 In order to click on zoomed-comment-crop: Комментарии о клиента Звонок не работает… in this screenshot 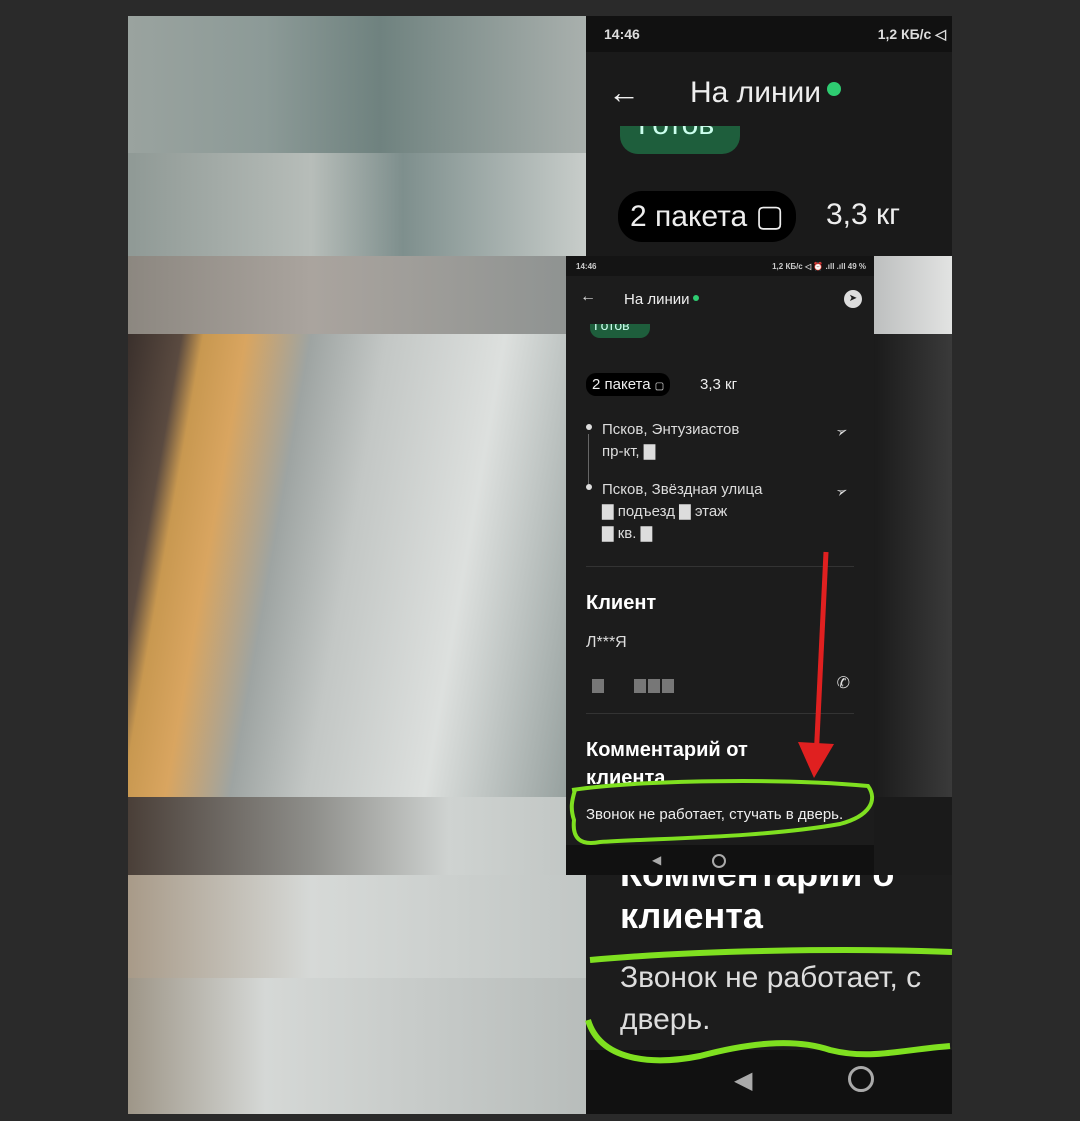, I will do `click(769, 994)`.